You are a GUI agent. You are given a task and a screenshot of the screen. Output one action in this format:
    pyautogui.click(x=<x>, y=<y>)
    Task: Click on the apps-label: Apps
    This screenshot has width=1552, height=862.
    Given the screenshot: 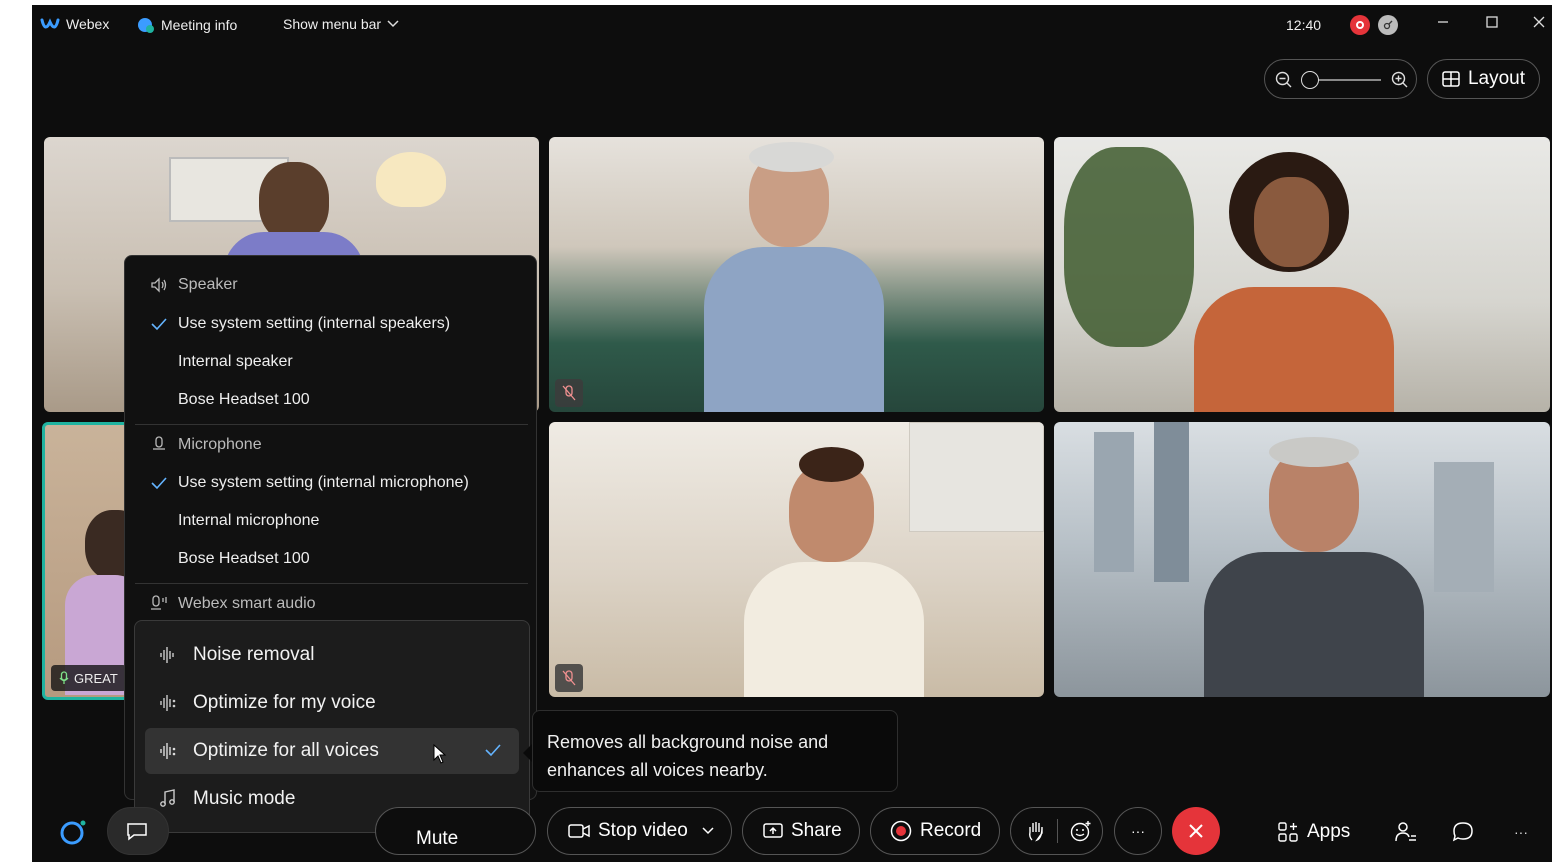 What is the action you would take?
    pyautogui.click(x=1329, y=831)
    